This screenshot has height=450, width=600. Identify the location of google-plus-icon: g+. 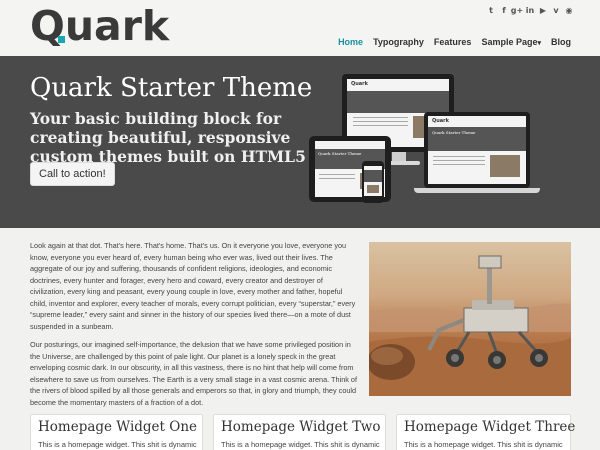
(517, 11).